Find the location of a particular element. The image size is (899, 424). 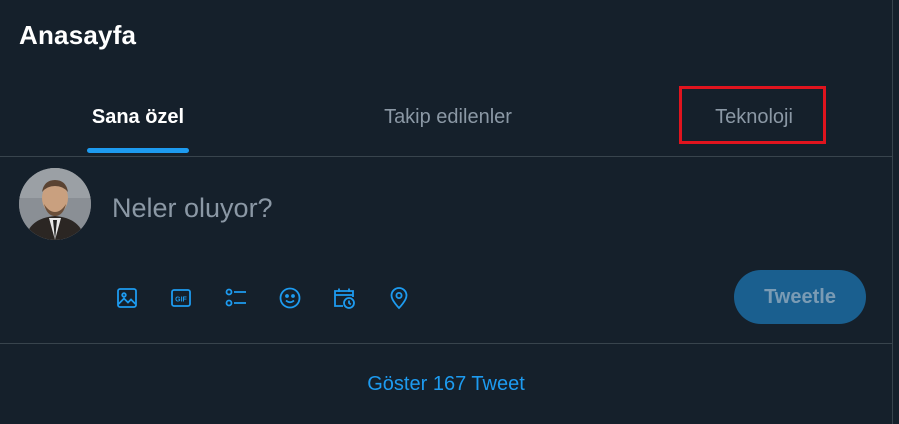

poll-icon is located at coordinates (236, 298).